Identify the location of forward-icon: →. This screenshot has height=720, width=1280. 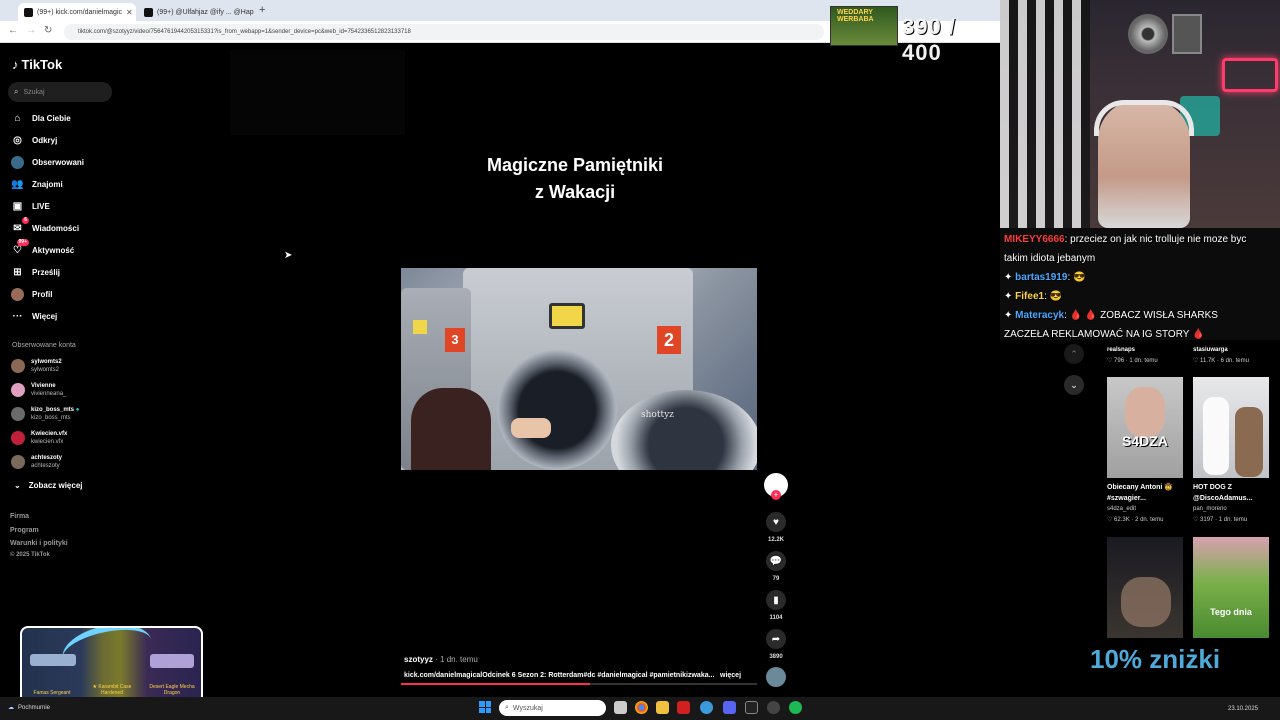
(31, 30).